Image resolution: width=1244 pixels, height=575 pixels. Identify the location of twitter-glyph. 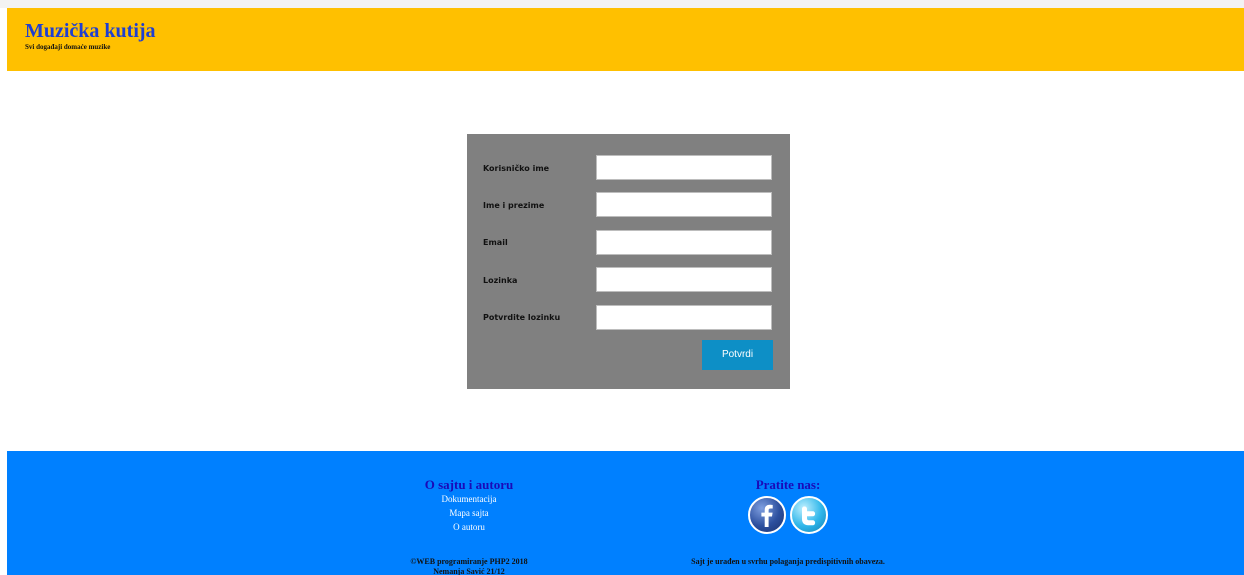
(809, 516).